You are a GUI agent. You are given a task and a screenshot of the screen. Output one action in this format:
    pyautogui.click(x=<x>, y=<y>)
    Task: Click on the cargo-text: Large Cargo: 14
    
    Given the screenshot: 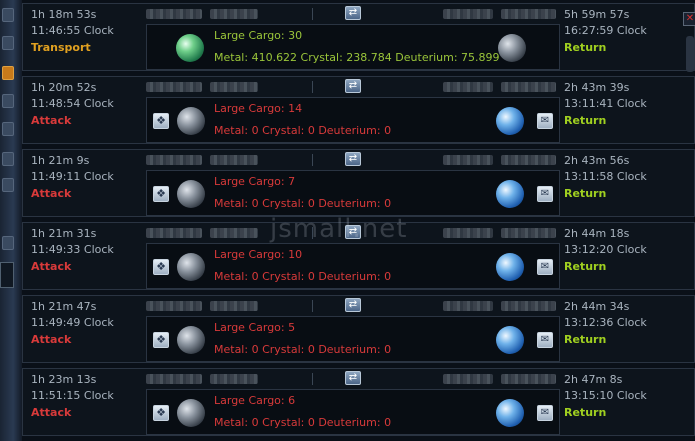 What is the action you would take?
    pyautogui.click(x=258, y=108)
    